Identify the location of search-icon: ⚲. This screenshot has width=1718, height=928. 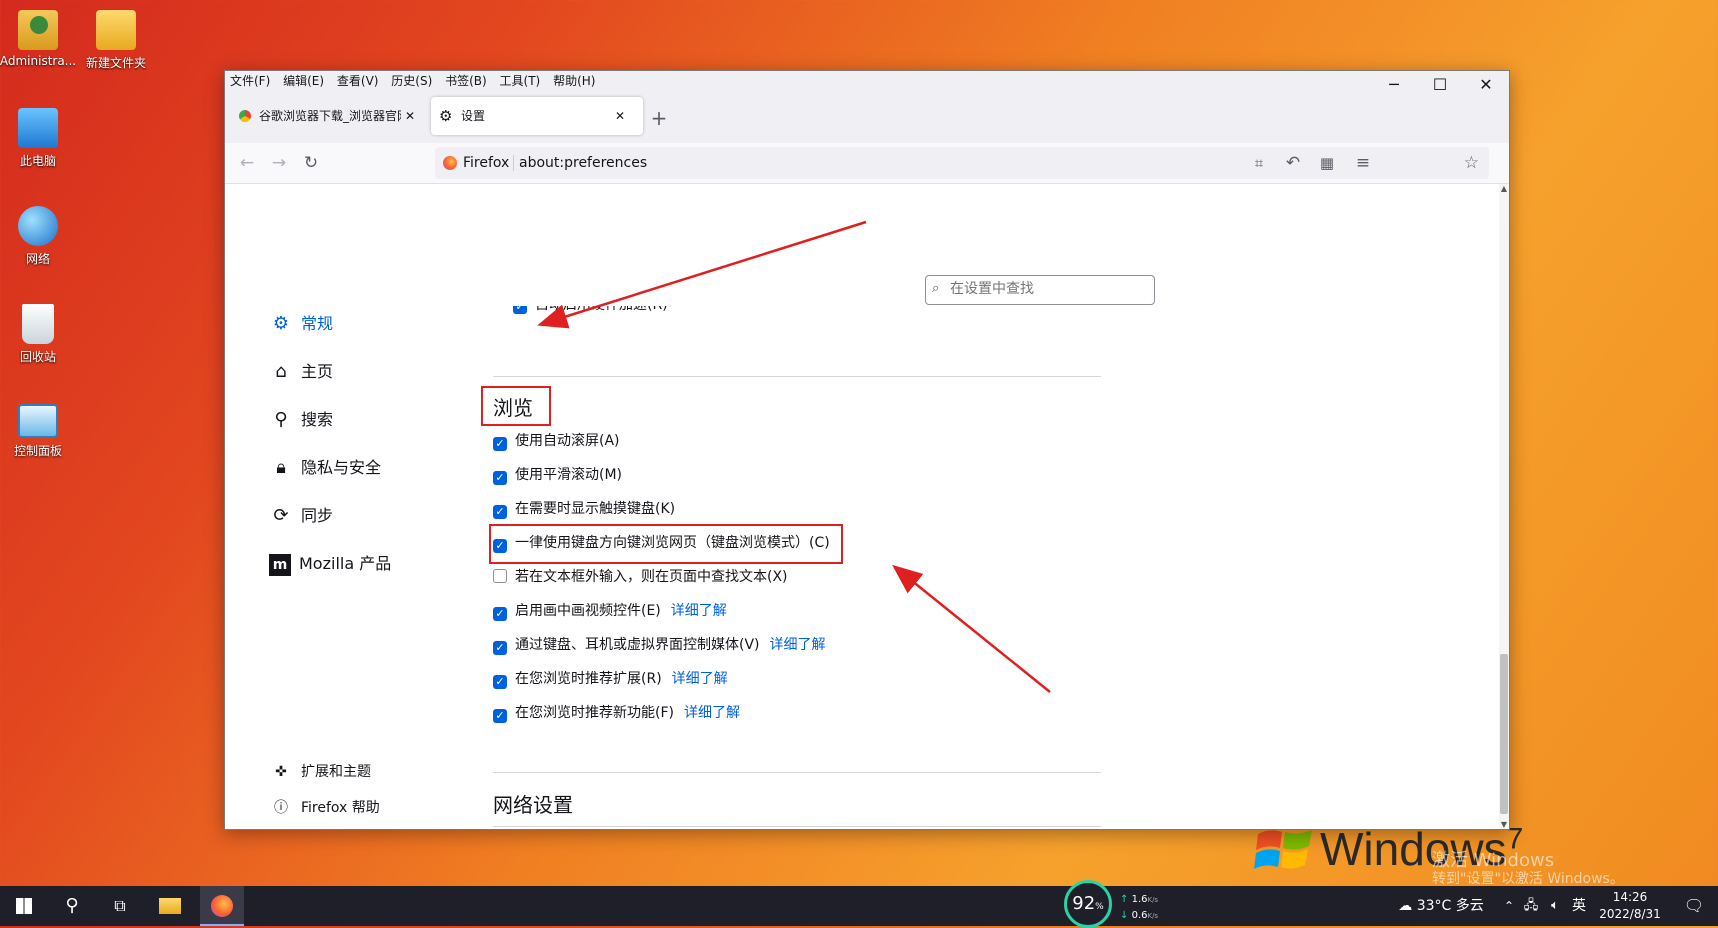
(72, 905).